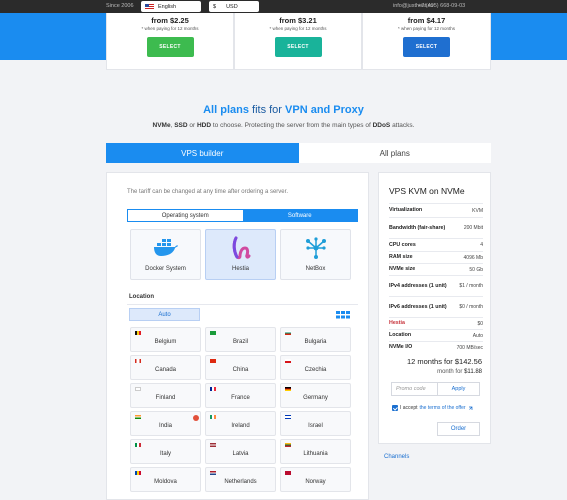 The height and width of the screenshot is (500, 567). I want to click on since-text: Since 2006, so click(120, 6).